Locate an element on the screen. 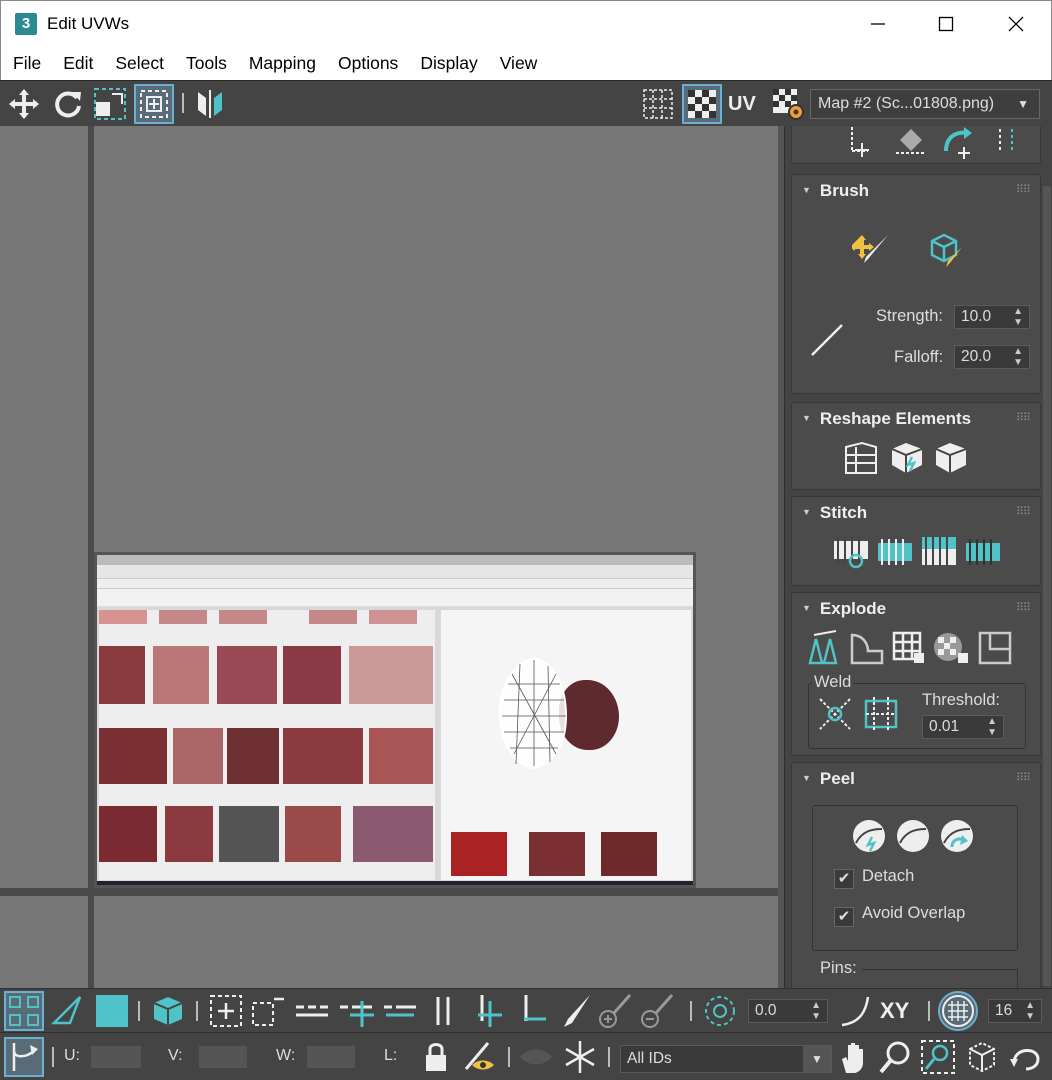 The width and height of the screenshot is (1052, 1080). relax-until-flat-button is located at coordinates (907, 458).